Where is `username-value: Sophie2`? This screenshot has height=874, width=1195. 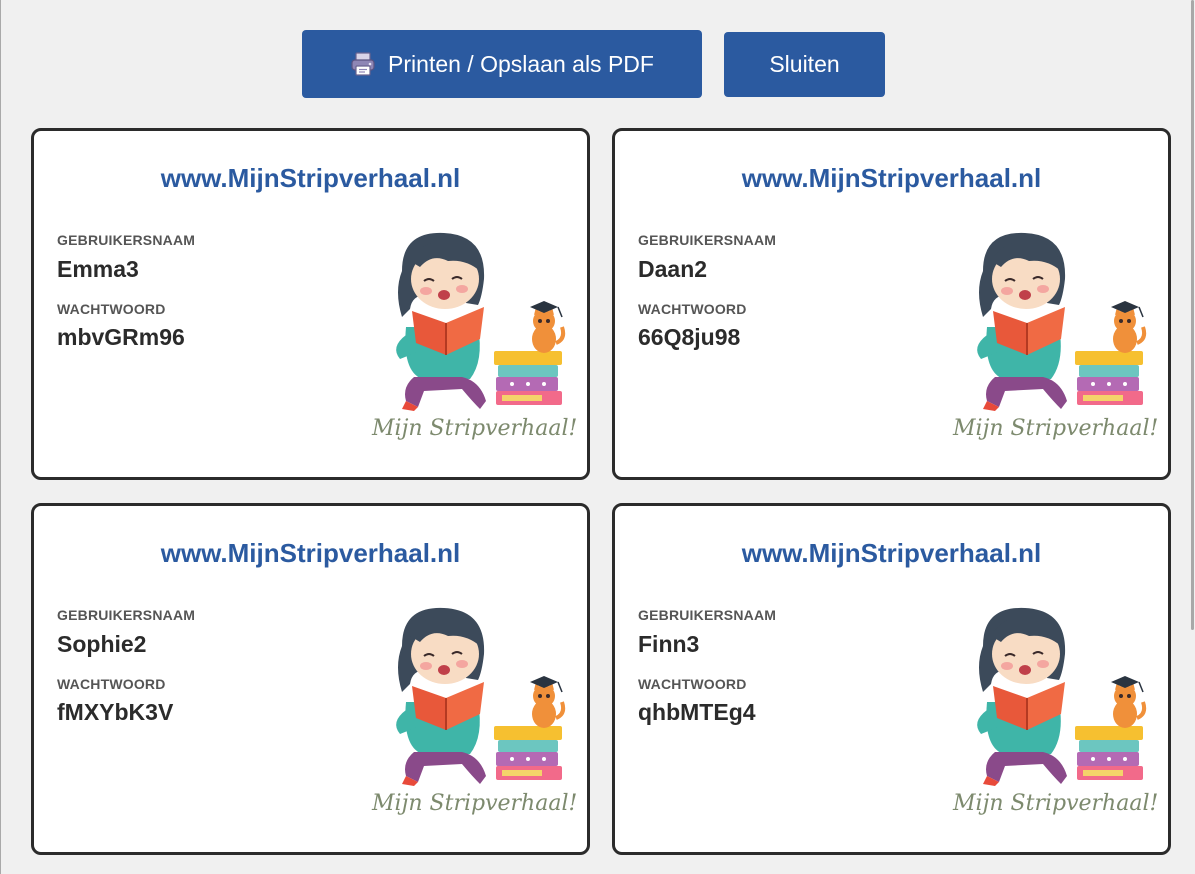 username-value: Sophie2 is located at coordinates (102, 644).